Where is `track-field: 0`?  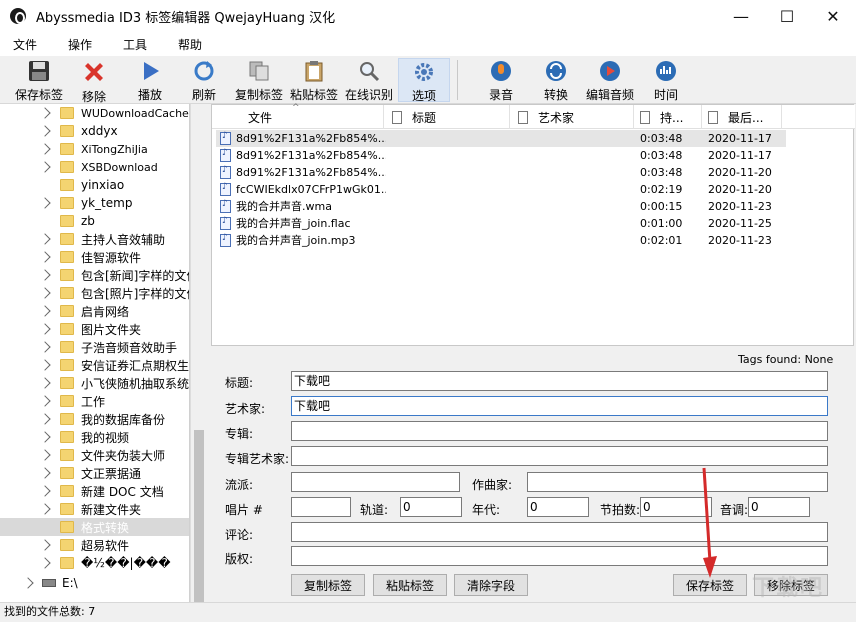 track-field: 0 is located at coordinates (431, 507).